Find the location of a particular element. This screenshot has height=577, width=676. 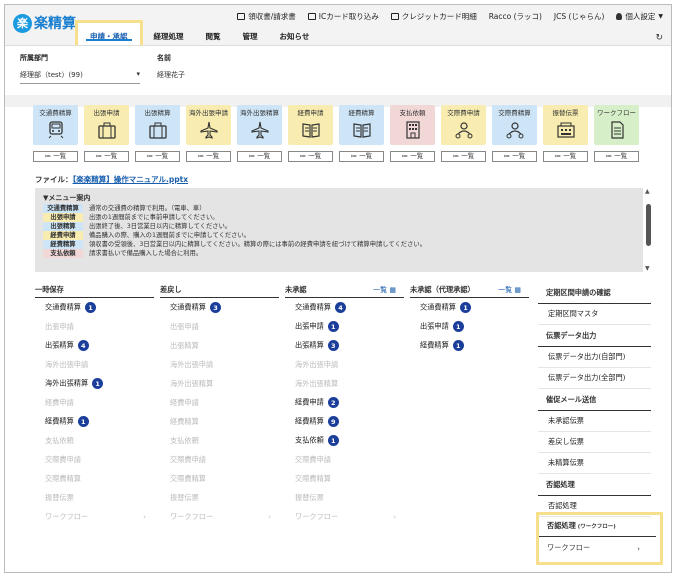

app-card-tile: 交際費申請 is located at coordinates (463, 125).